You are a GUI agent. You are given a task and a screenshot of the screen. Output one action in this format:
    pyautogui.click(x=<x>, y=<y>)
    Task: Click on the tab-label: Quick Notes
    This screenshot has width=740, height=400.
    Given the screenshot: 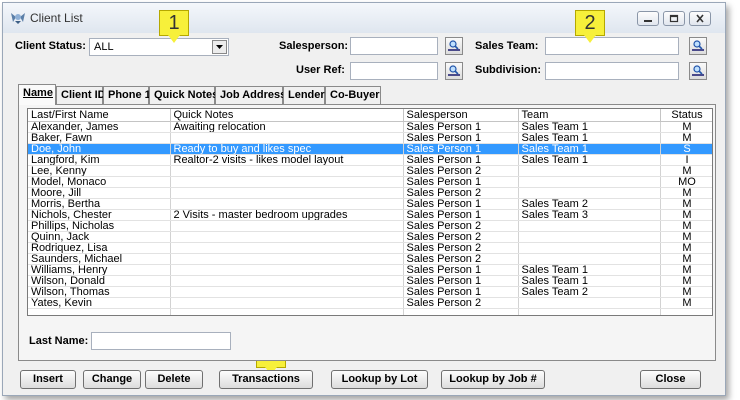 What is the action you would take?
    pyautogui.click(x=186, y=95)
    